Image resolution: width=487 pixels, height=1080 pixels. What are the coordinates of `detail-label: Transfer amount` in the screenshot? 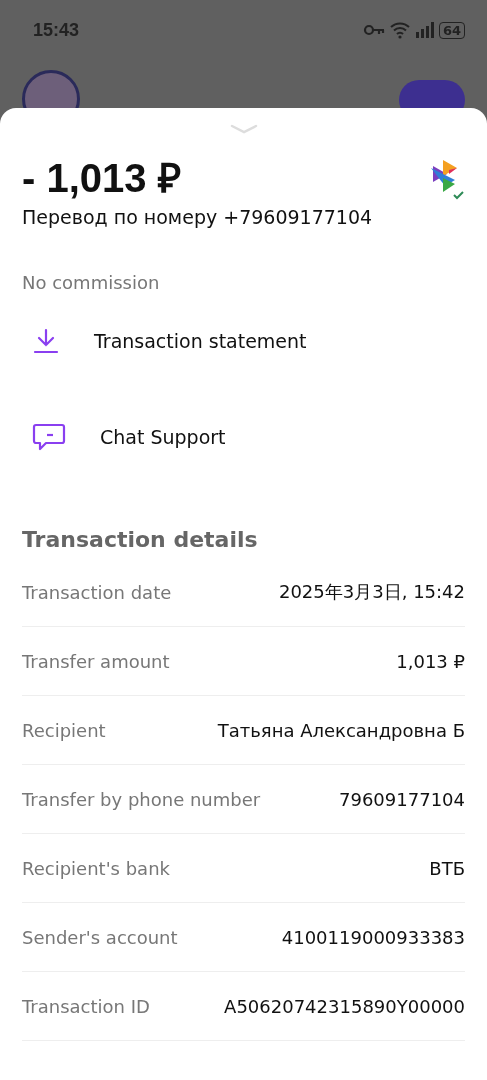 It's located at (96, 661).